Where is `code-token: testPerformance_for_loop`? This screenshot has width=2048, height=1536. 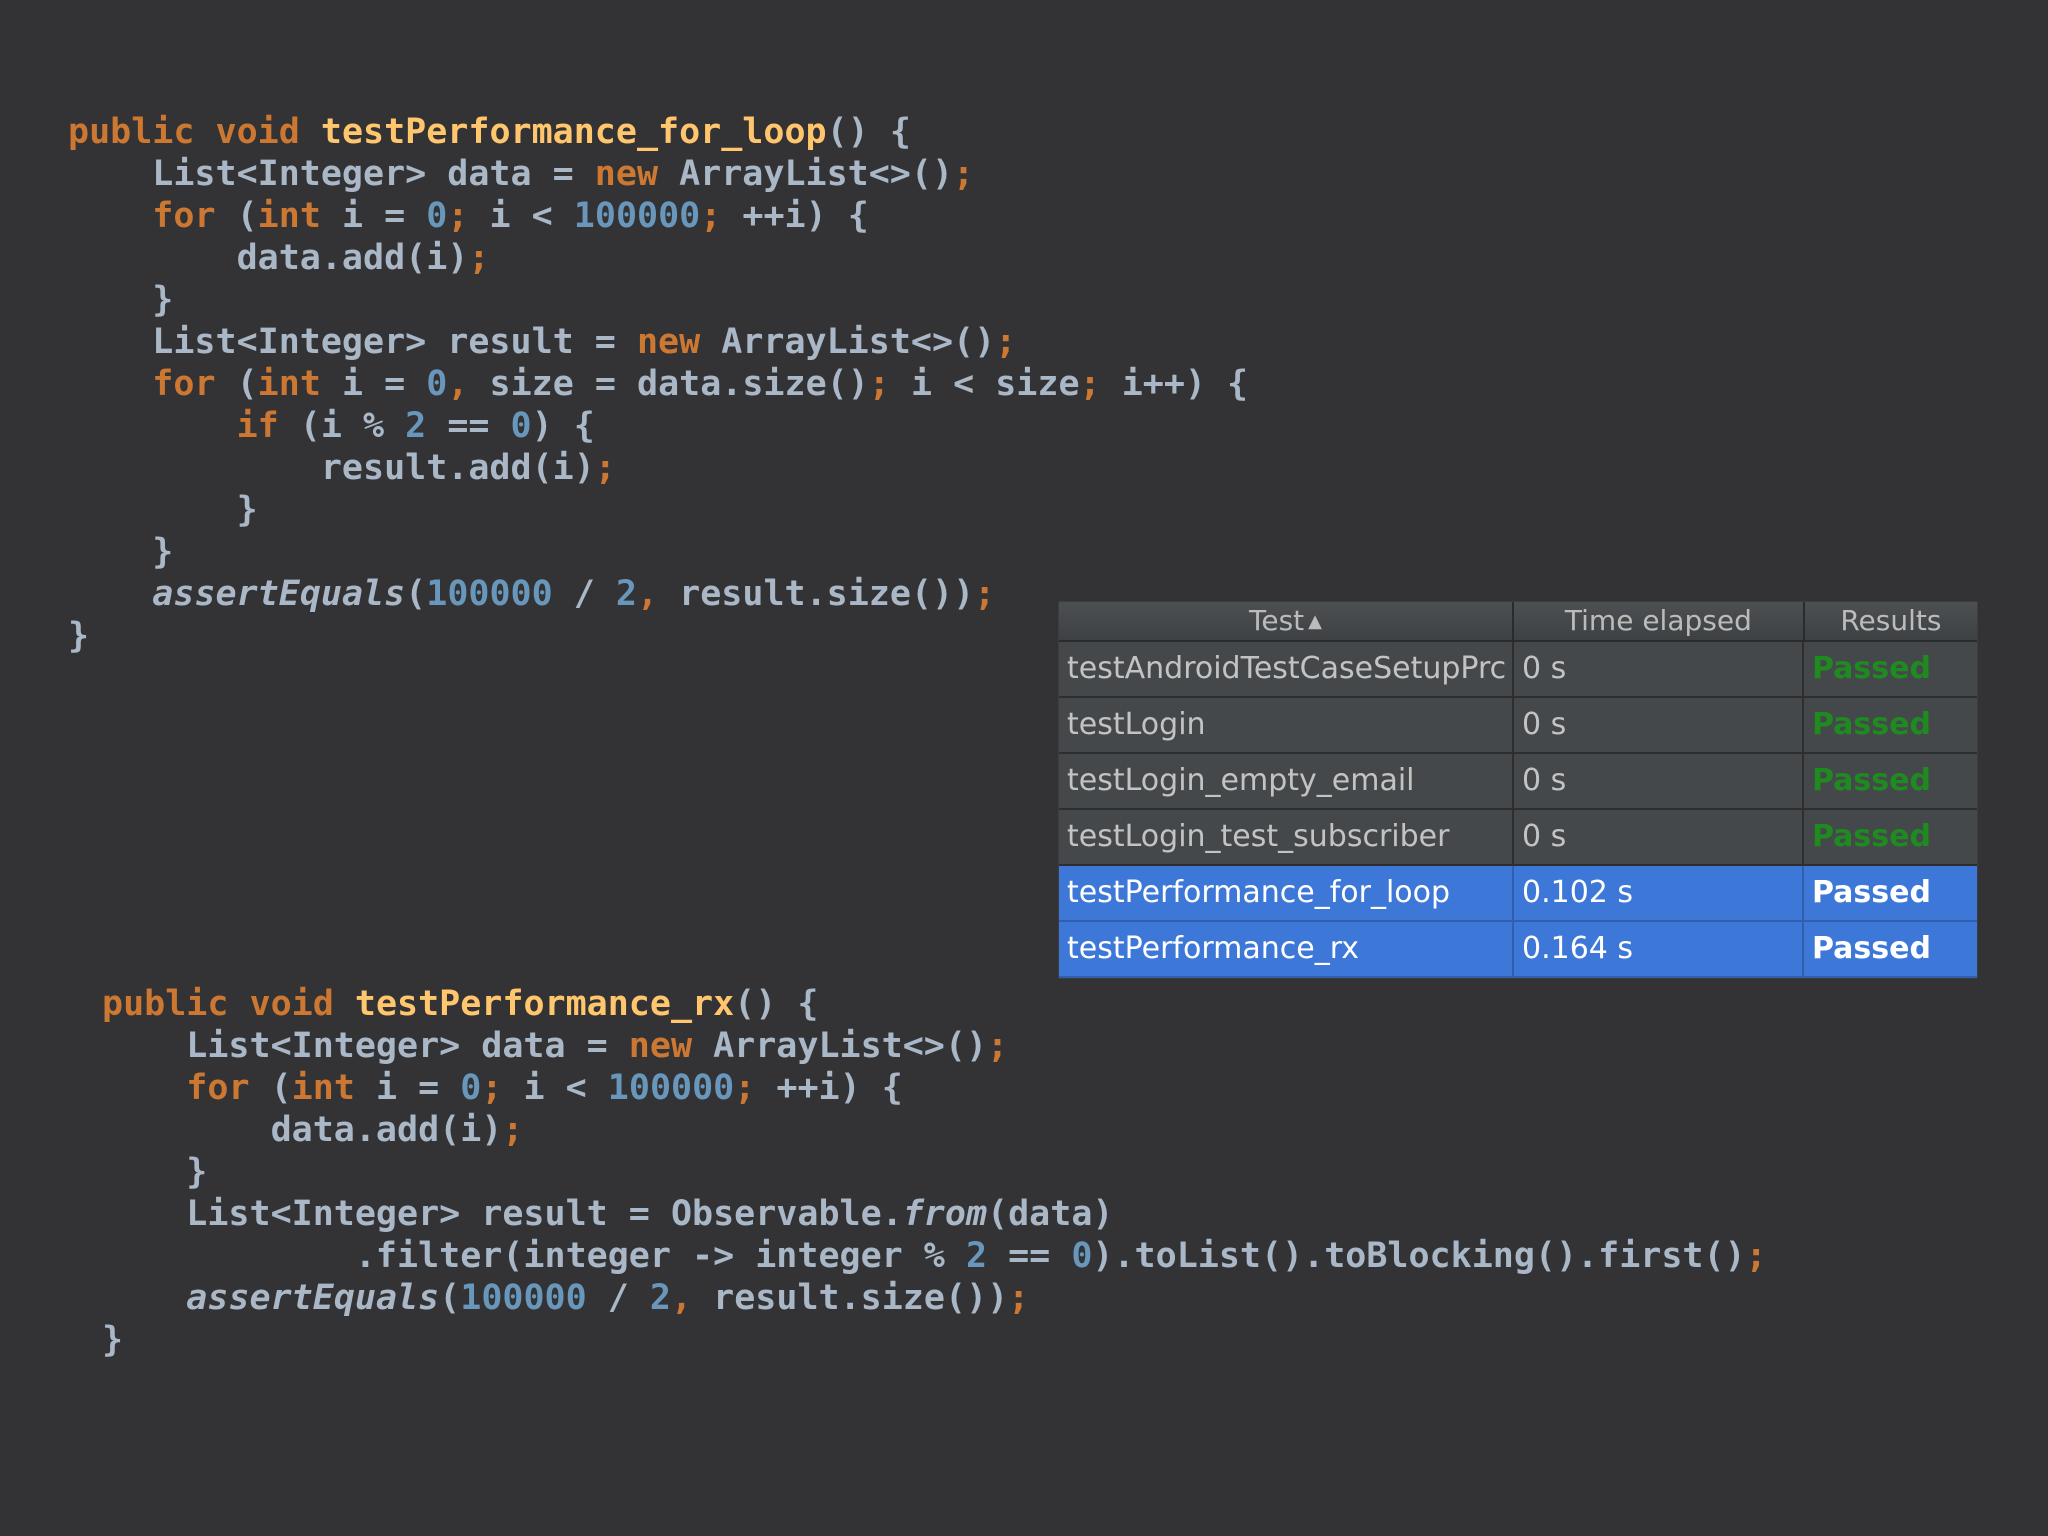 code-token: testPerformance_for_loop is located at coordinates (573, 132).